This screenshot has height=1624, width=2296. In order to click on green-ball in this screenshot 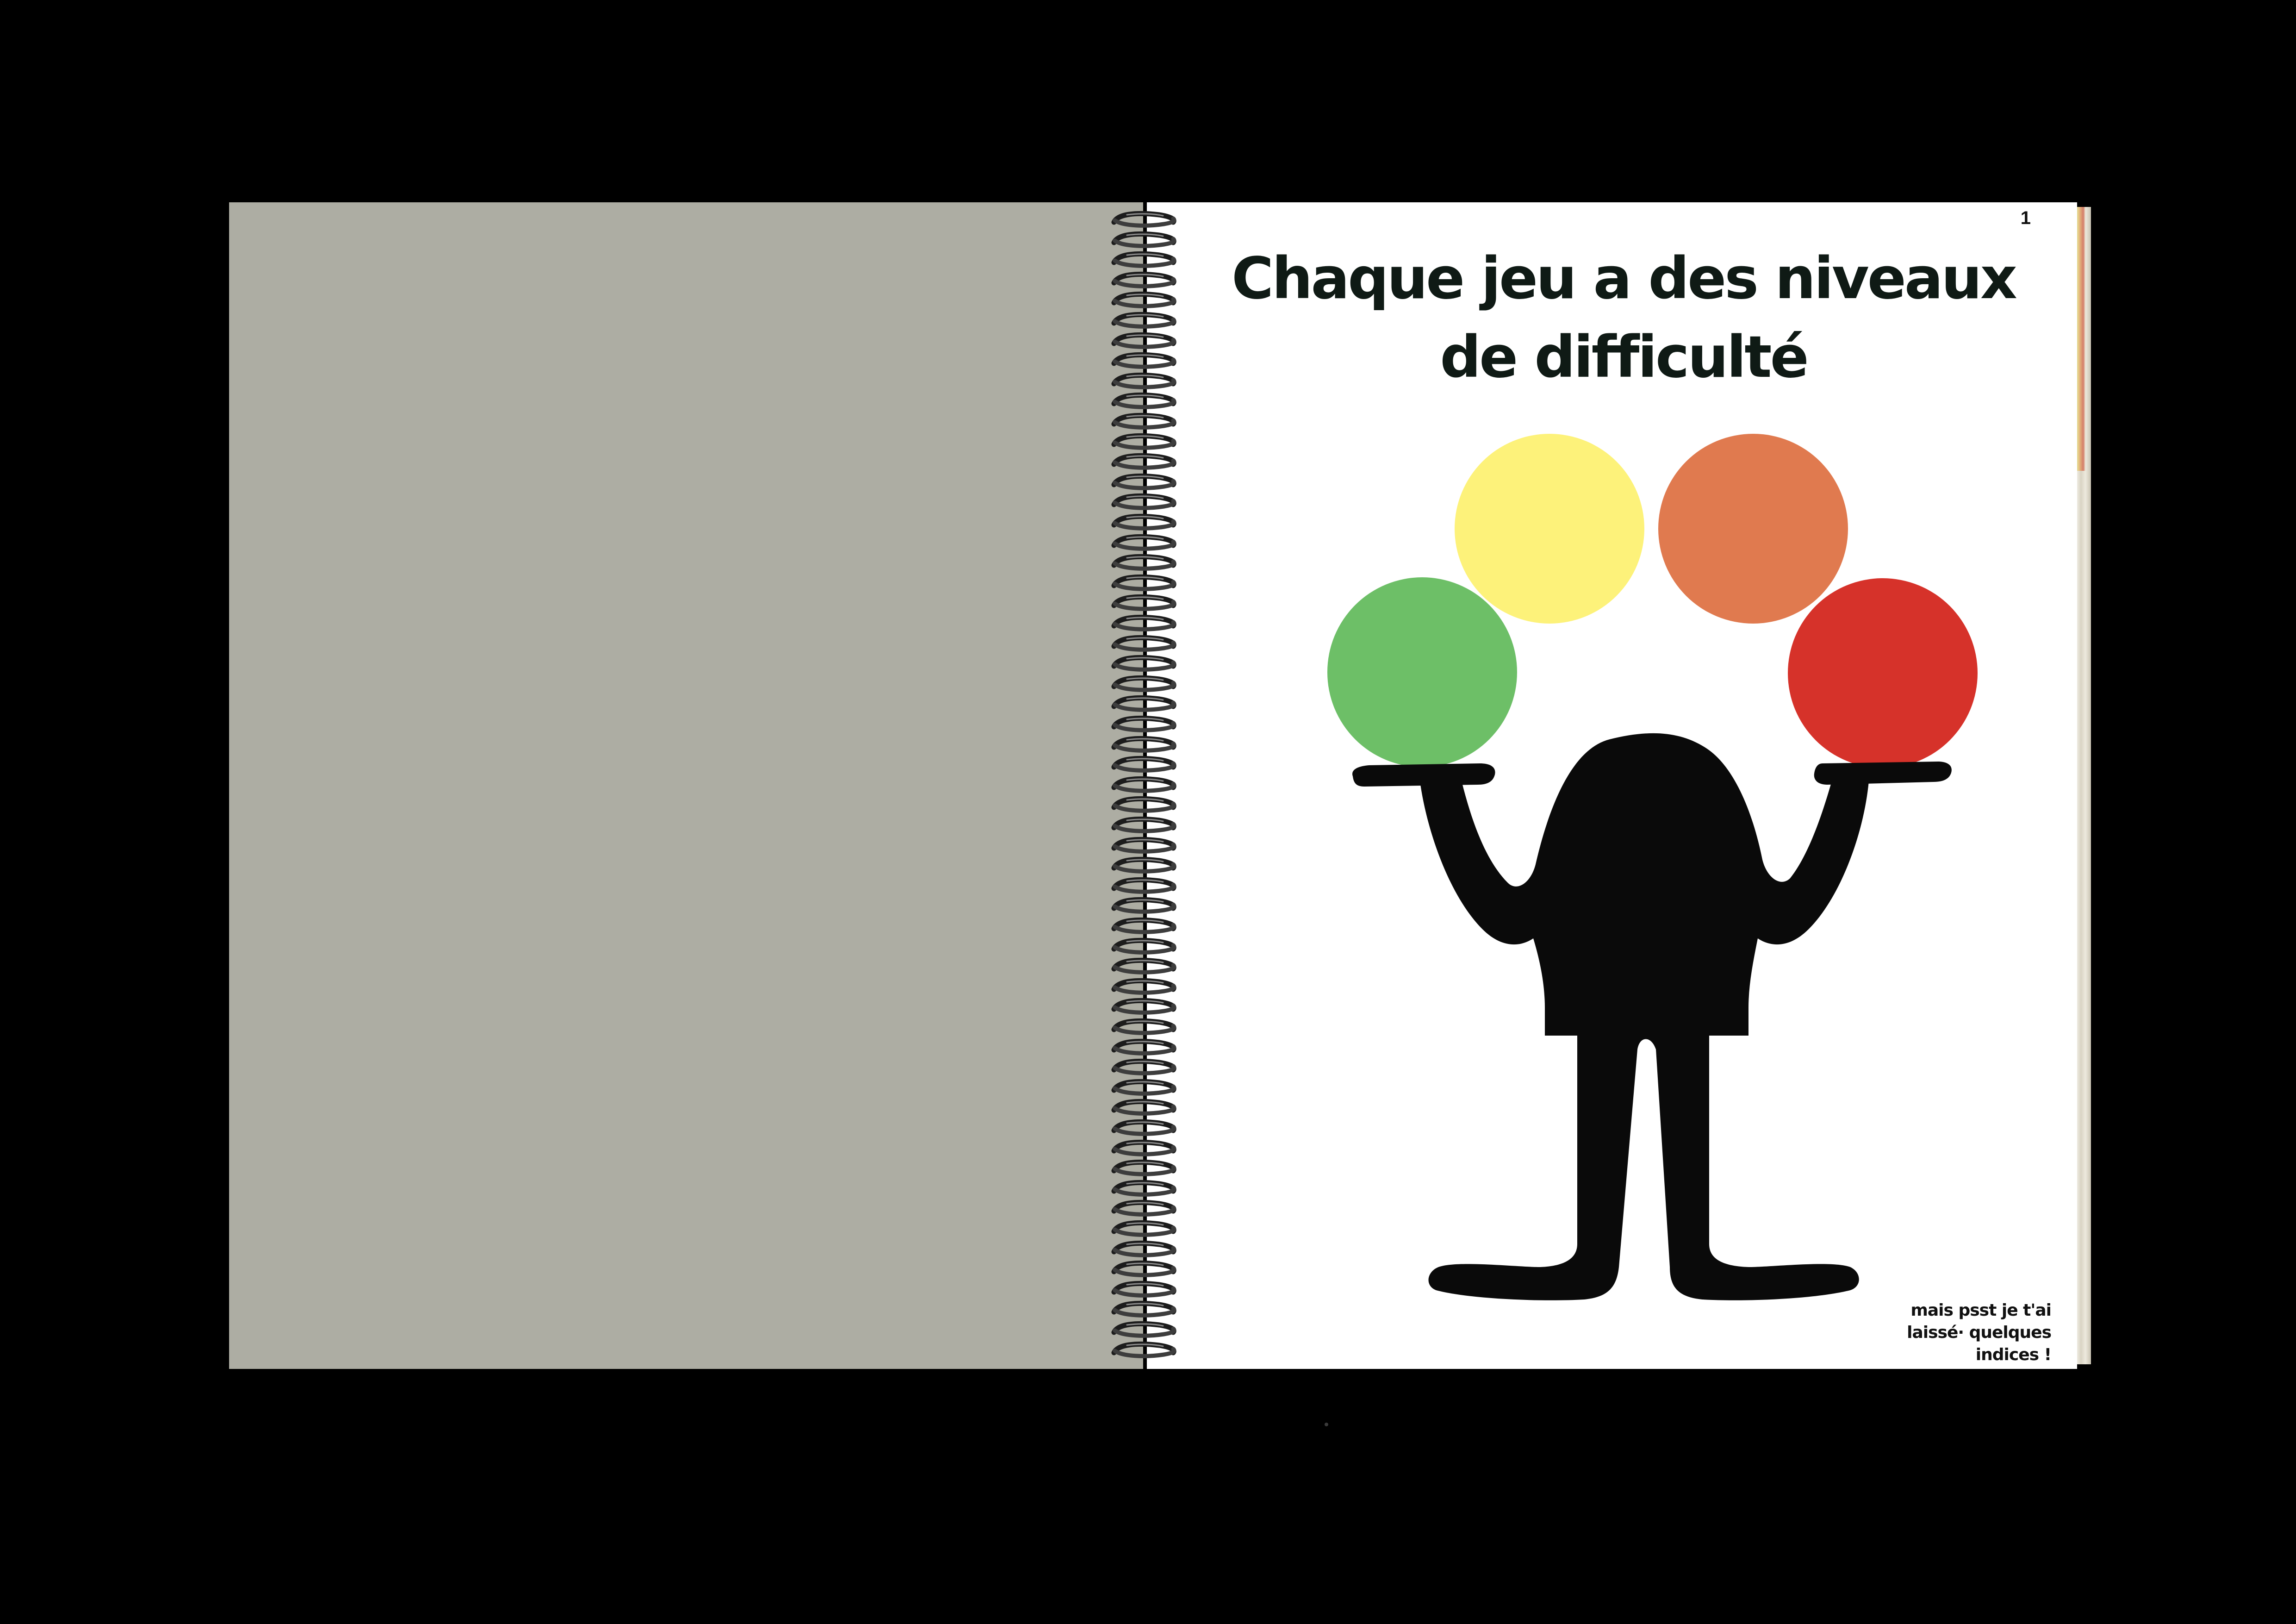, I will do `click(1422, 672)`.